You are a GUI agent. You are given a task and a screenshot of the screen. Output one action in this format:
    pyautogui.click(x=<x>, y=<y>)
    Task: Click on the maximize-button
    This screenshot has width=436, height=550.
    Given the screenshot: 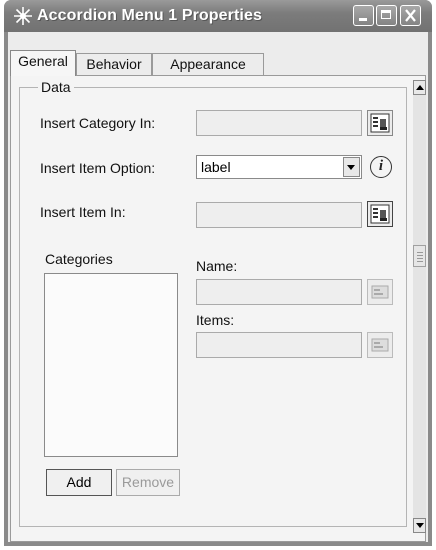 What is the action you would take?
    pyautogui.click(x=386, y=15)
    